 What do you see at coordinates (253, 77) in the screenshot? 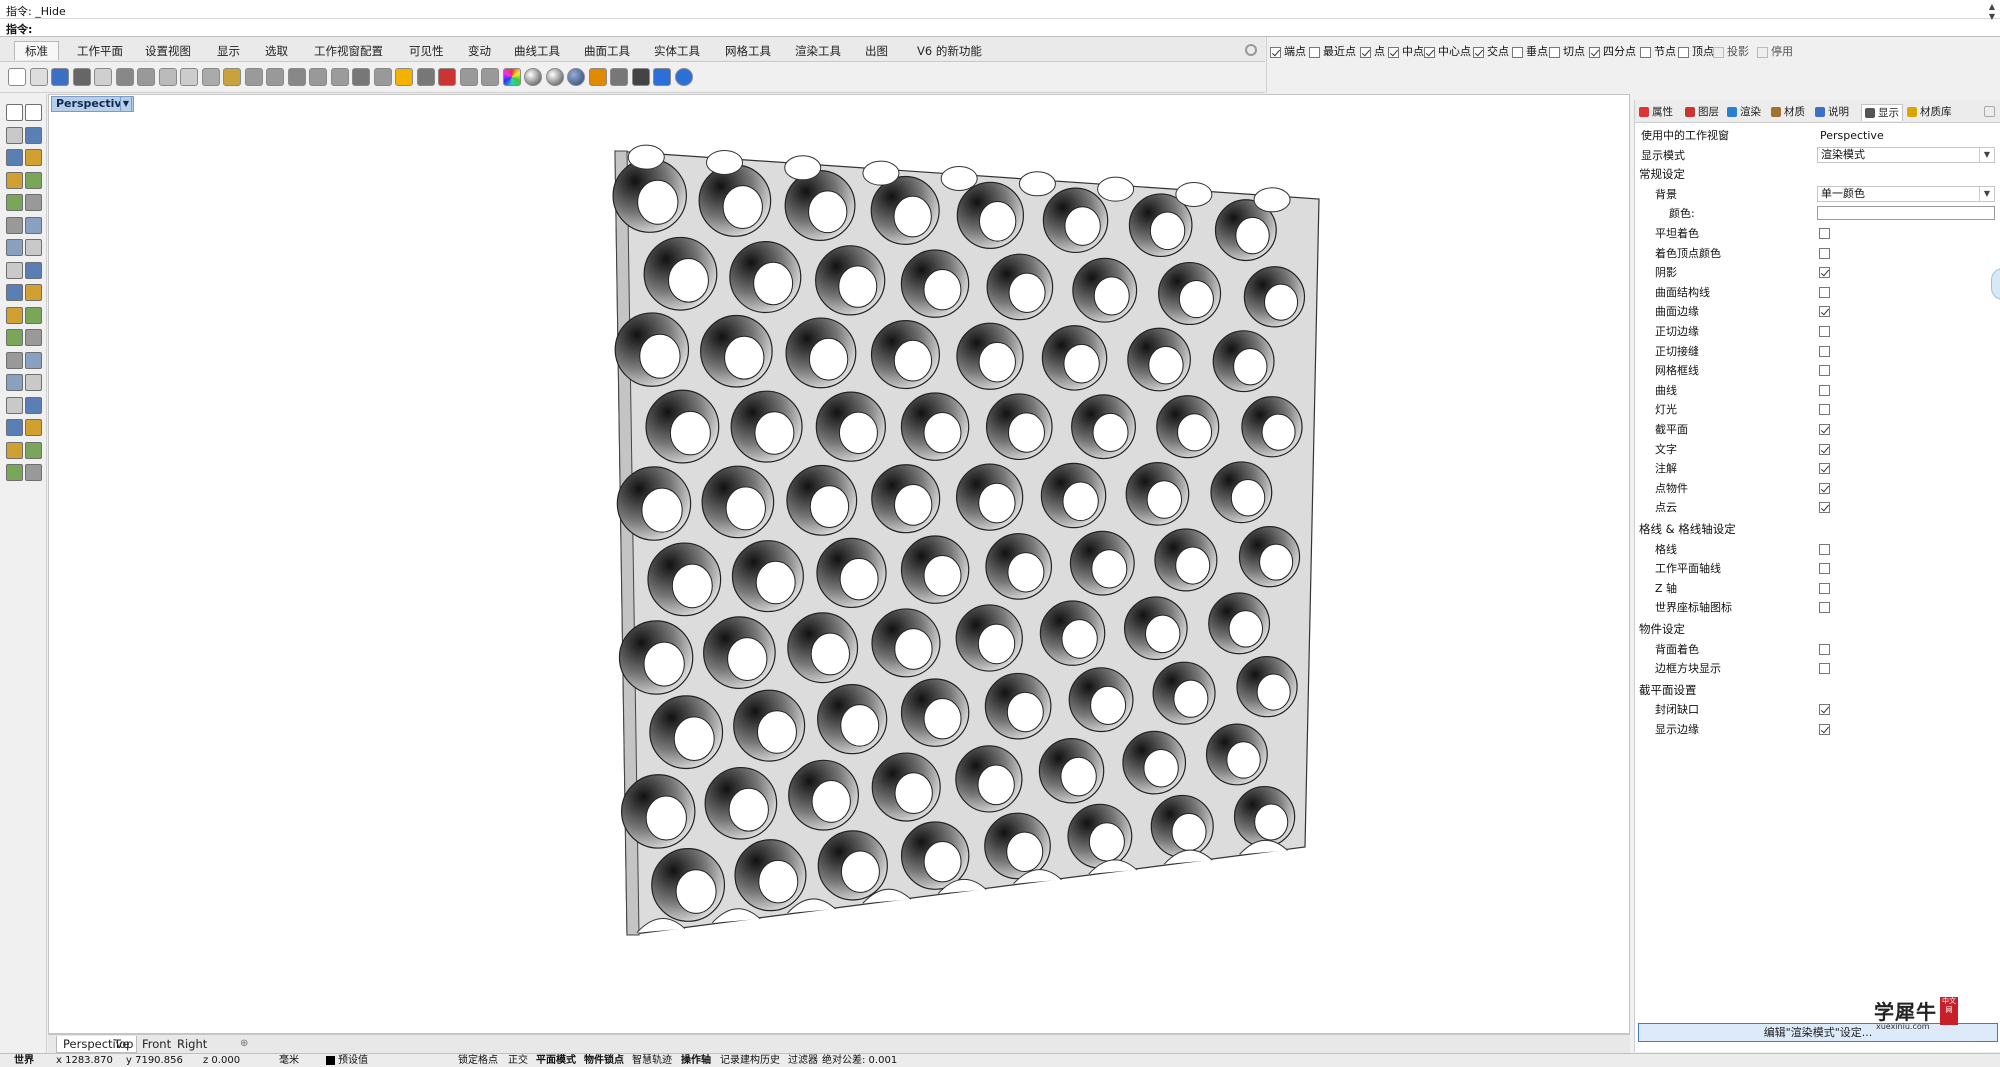
I see `zoom-window-icon` at bounding box center [253, 77].